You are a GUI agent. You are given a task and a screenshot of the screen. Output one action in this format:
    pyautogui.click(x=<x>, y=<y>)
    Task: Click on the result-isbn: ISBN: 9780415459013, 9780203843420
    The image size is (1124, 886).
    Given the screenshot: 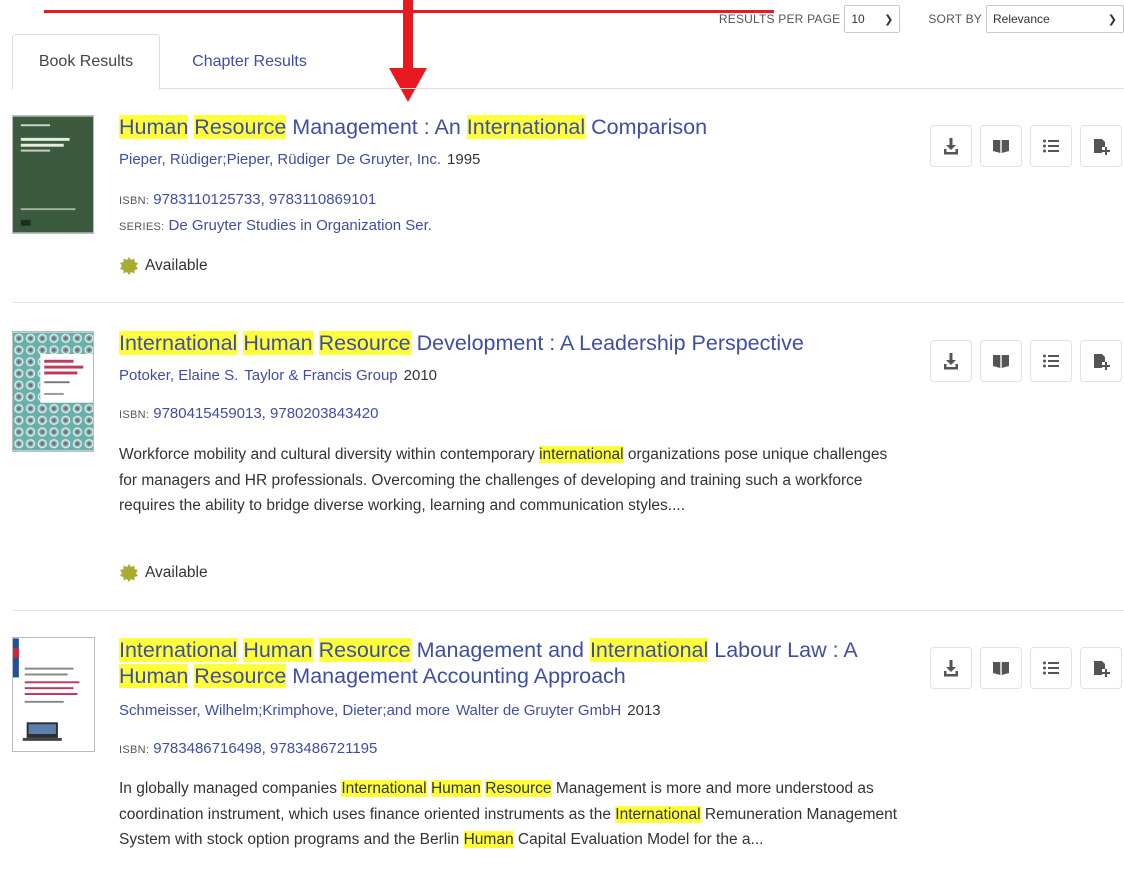 What is the action you would take?
    pyautogui.click(x=248, y=413)
    